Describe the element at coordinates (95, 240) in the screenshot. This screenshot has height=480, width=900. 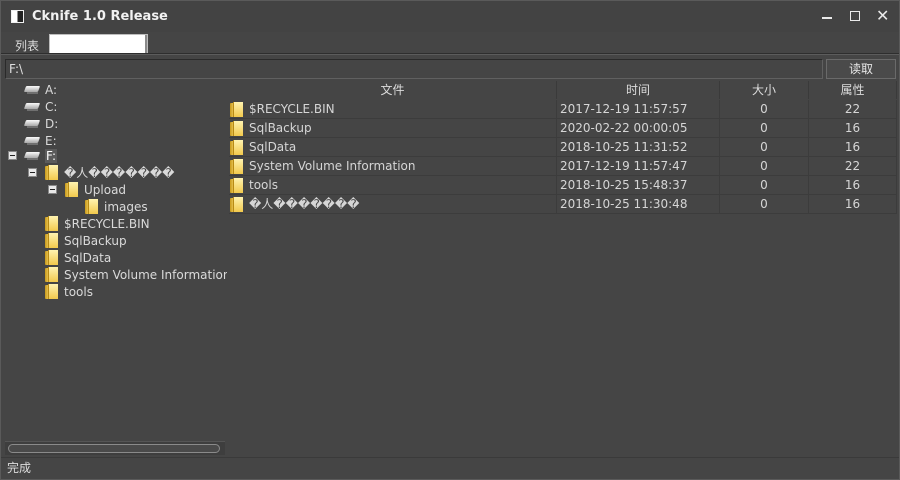
I see `tree-item-label: SqlBackup` at that location.